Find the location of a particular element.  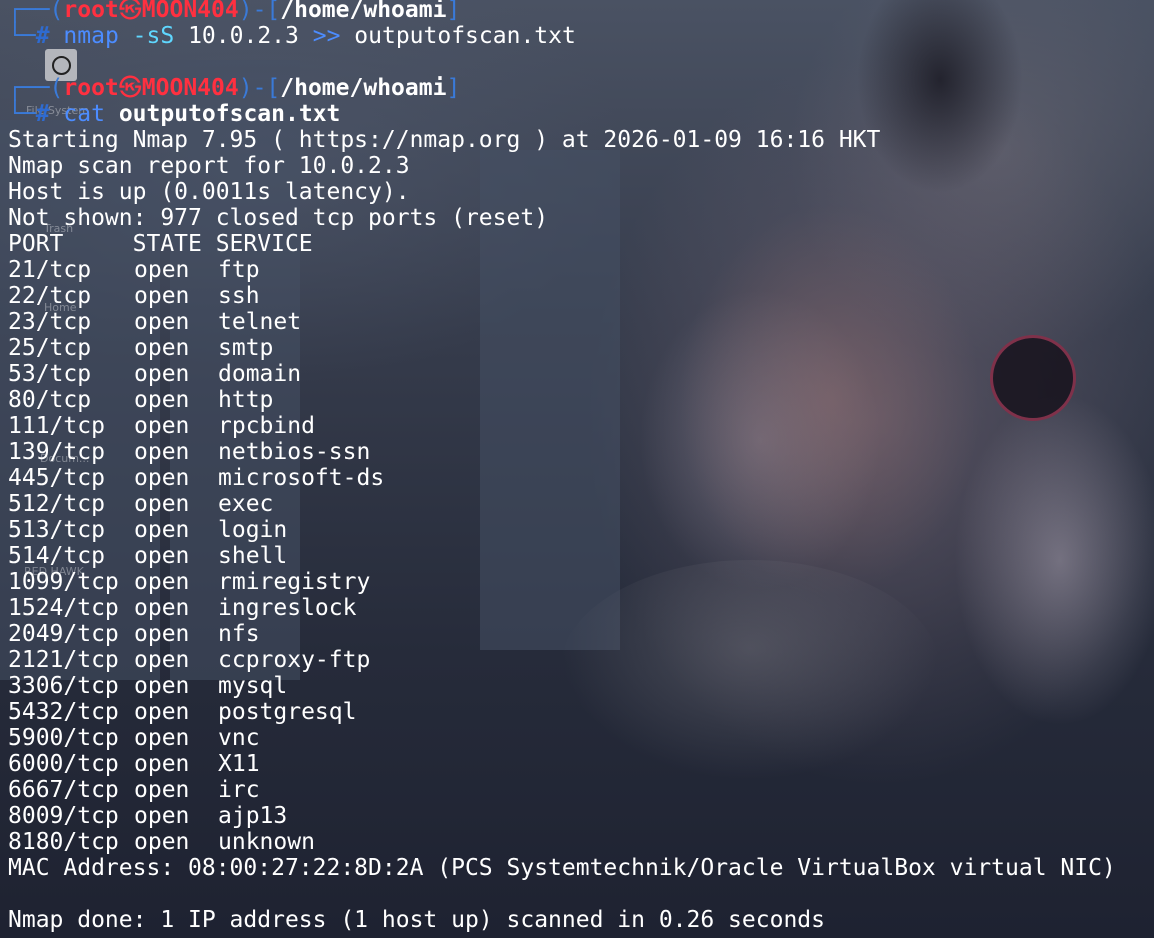

service-cell: http is located at coordinates (246, 400).